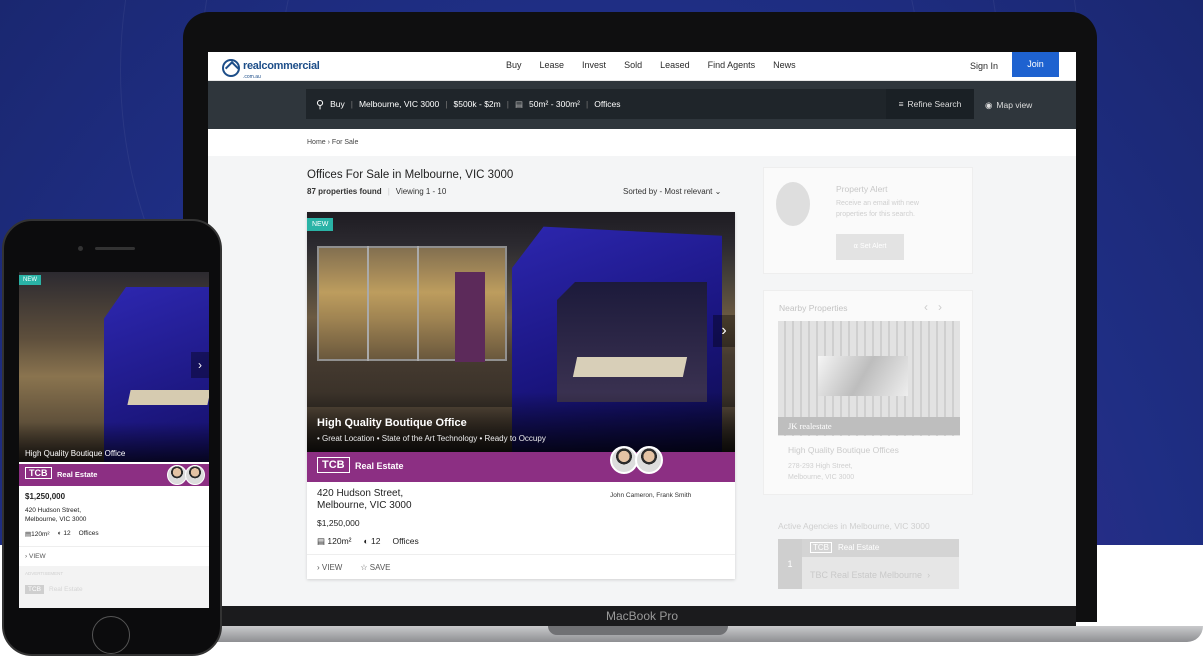  Describe the element at coordinates (45, 496) in the screenshot. I see `phone-listing-price: $1,250,000` at that location.